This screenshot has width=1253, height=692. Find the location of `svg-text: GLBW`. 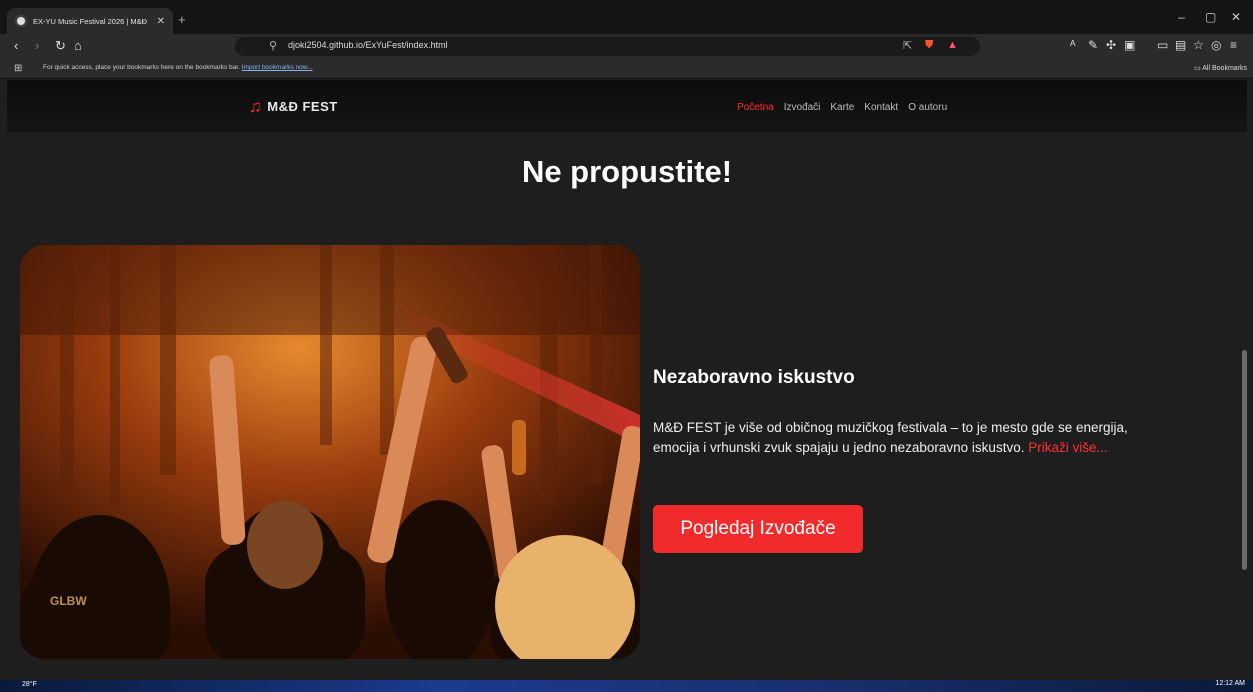

svg-text: GLBW is located at coordinates (68, 601).